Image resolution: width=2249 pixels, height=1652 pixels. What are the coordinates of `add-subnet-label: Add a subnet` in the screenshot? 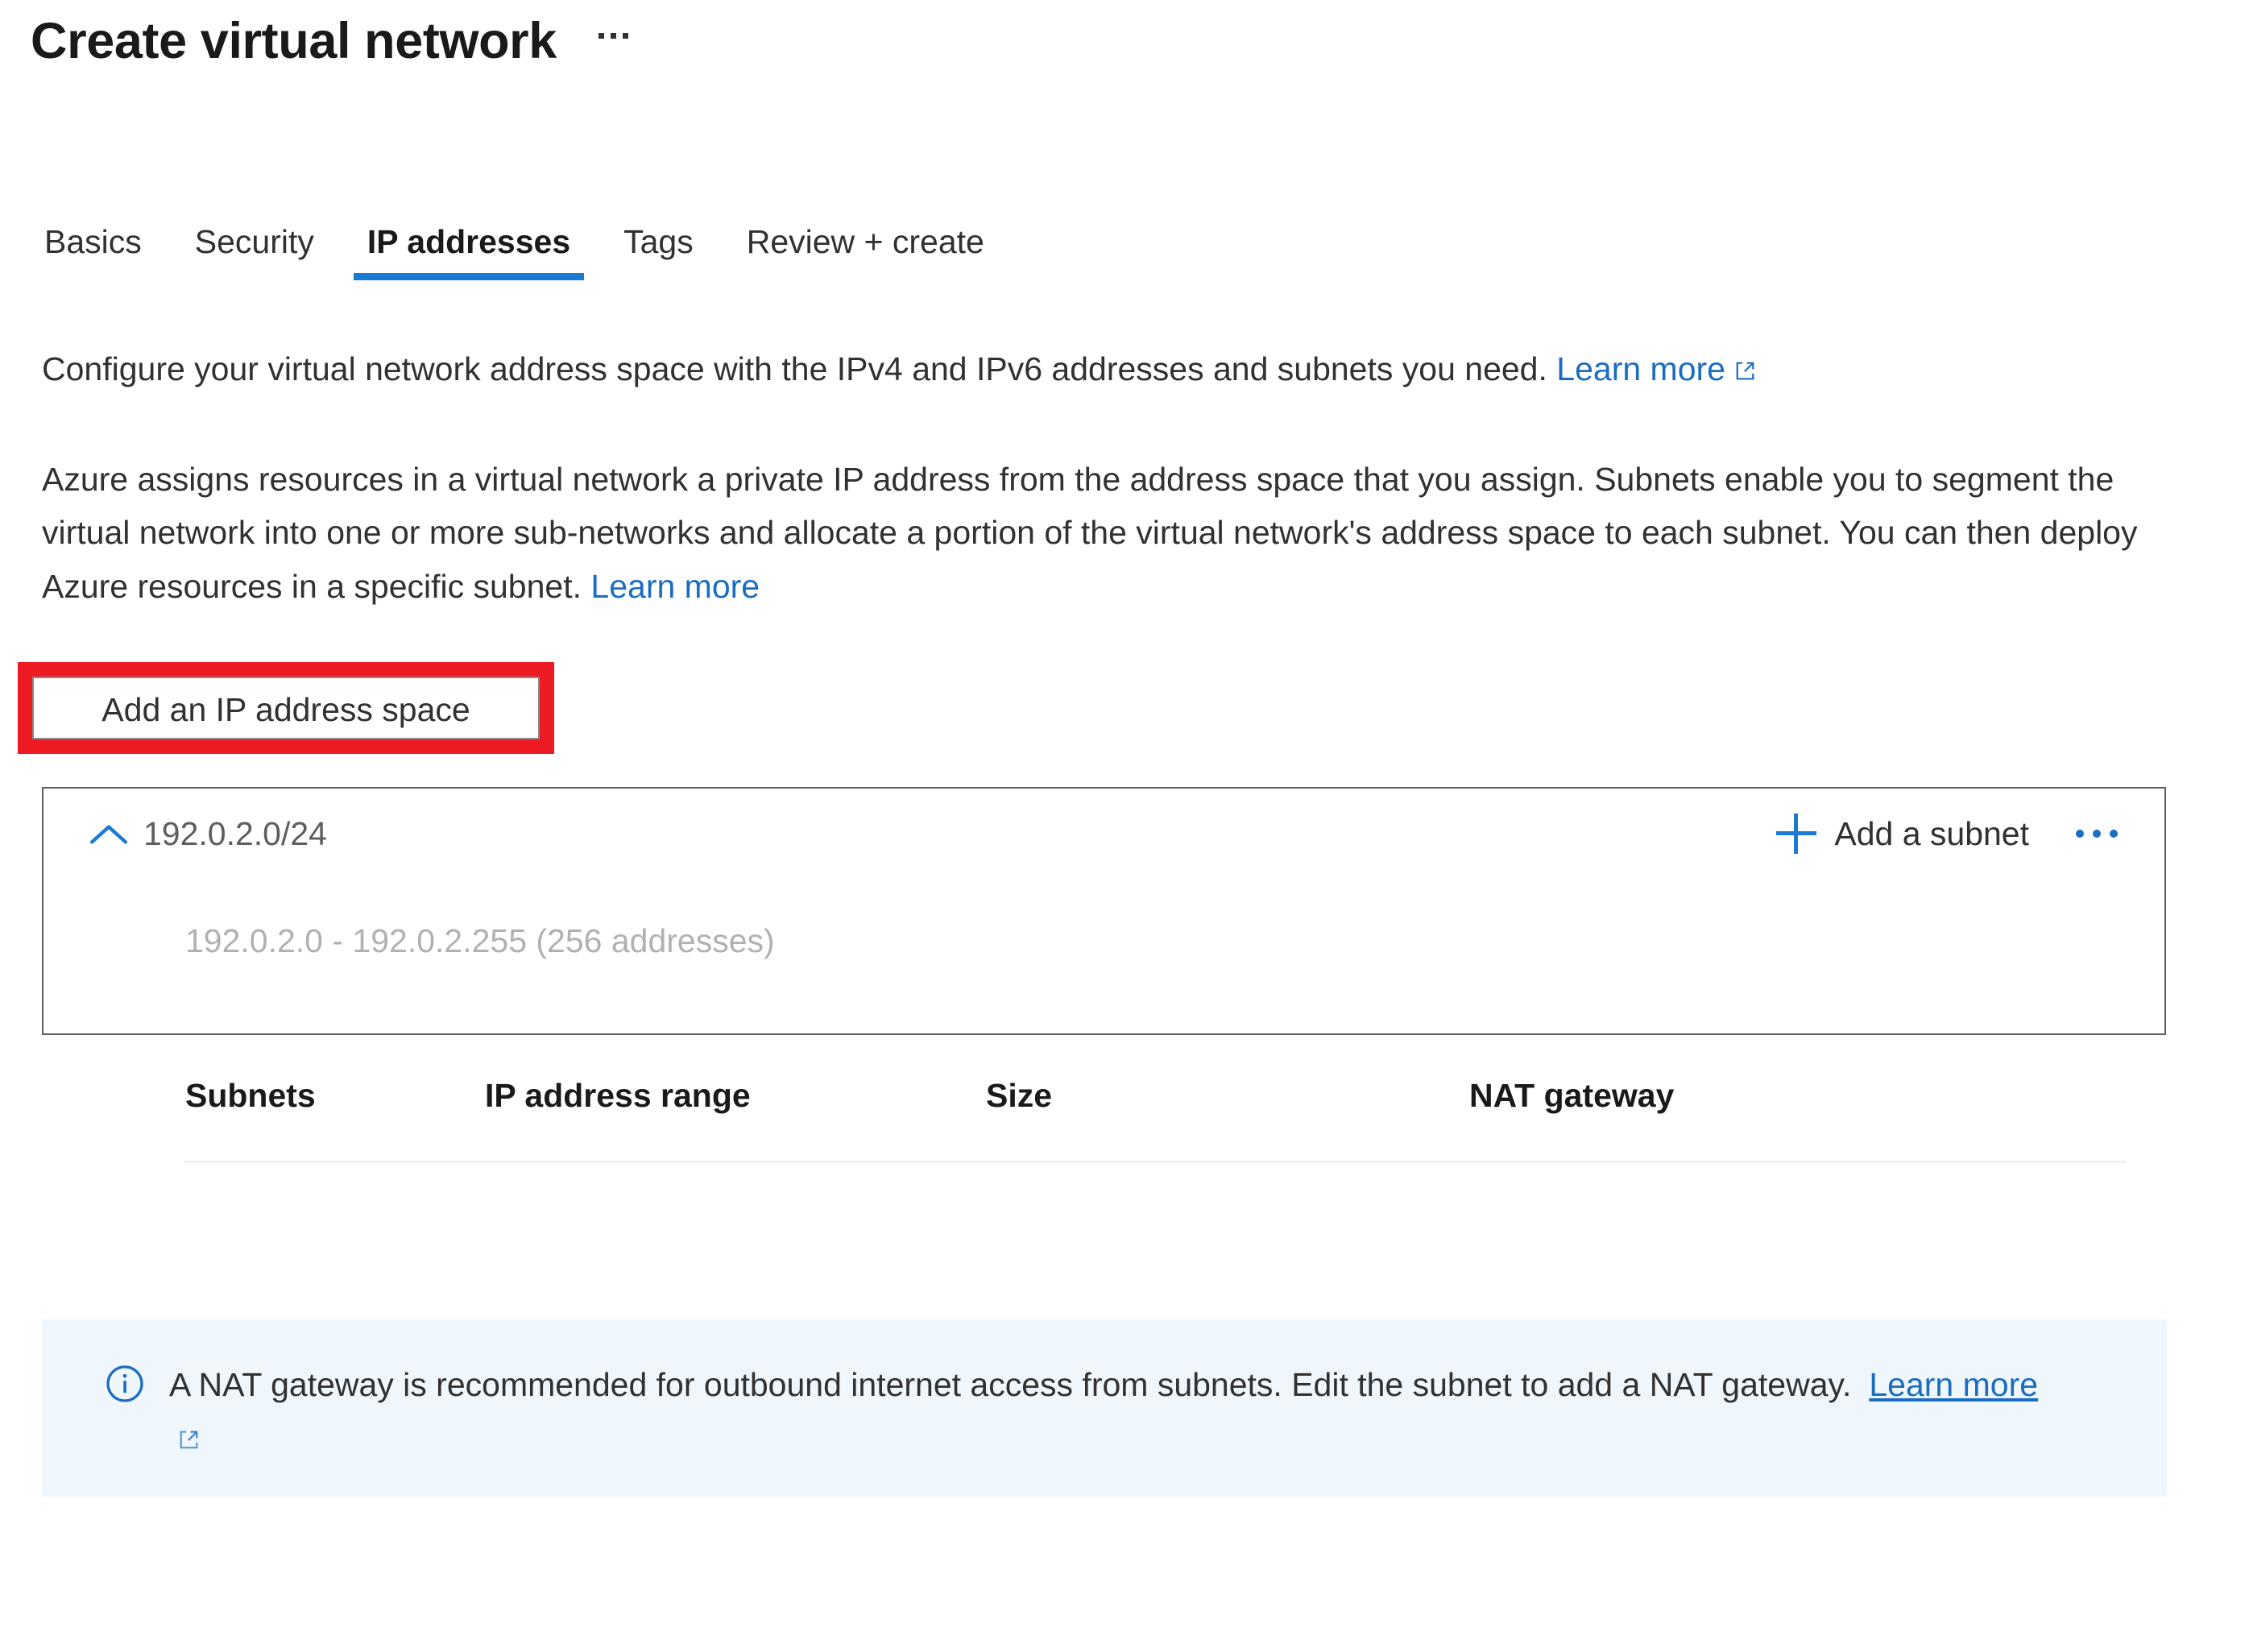 It's located at (1932, 833).